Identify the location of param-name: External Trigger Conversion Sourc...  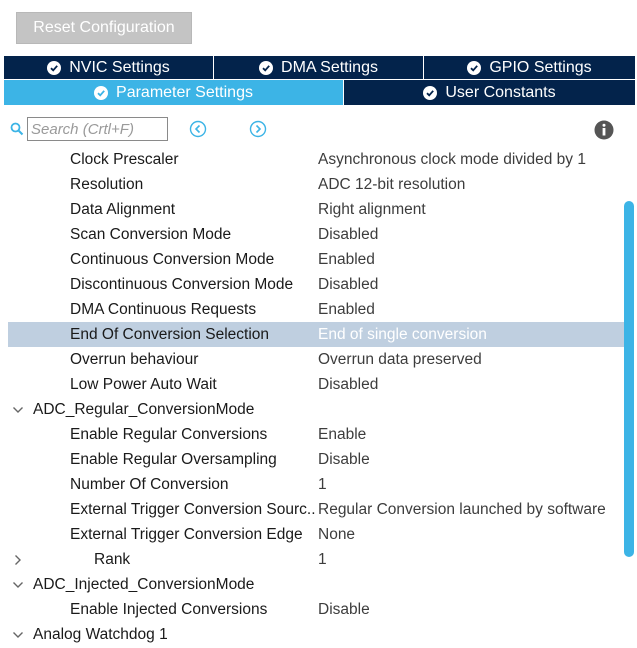
(193, 510).